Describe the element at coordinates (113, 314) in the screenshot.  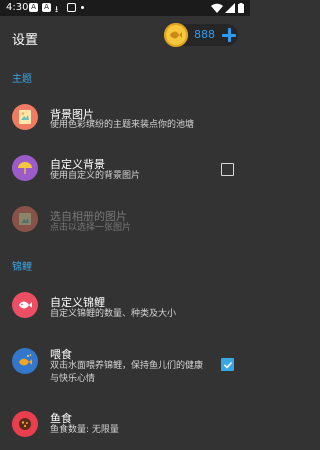
I see `setting-subtitle: 自定义锦鲤的数量、种类及大小` at that location.